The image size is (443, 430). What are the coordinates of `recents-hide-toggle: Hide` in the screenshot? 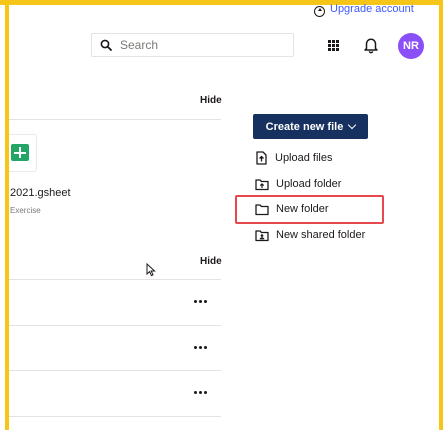 It's located at (211, 100).